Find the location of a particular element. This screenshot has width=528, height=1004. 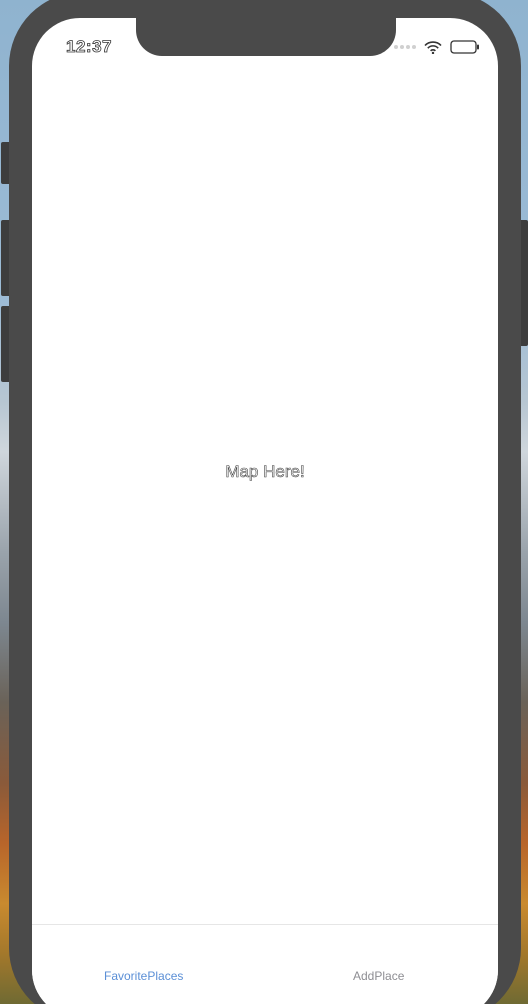

status-time: 12:37 is located at coordinates (89, 47).